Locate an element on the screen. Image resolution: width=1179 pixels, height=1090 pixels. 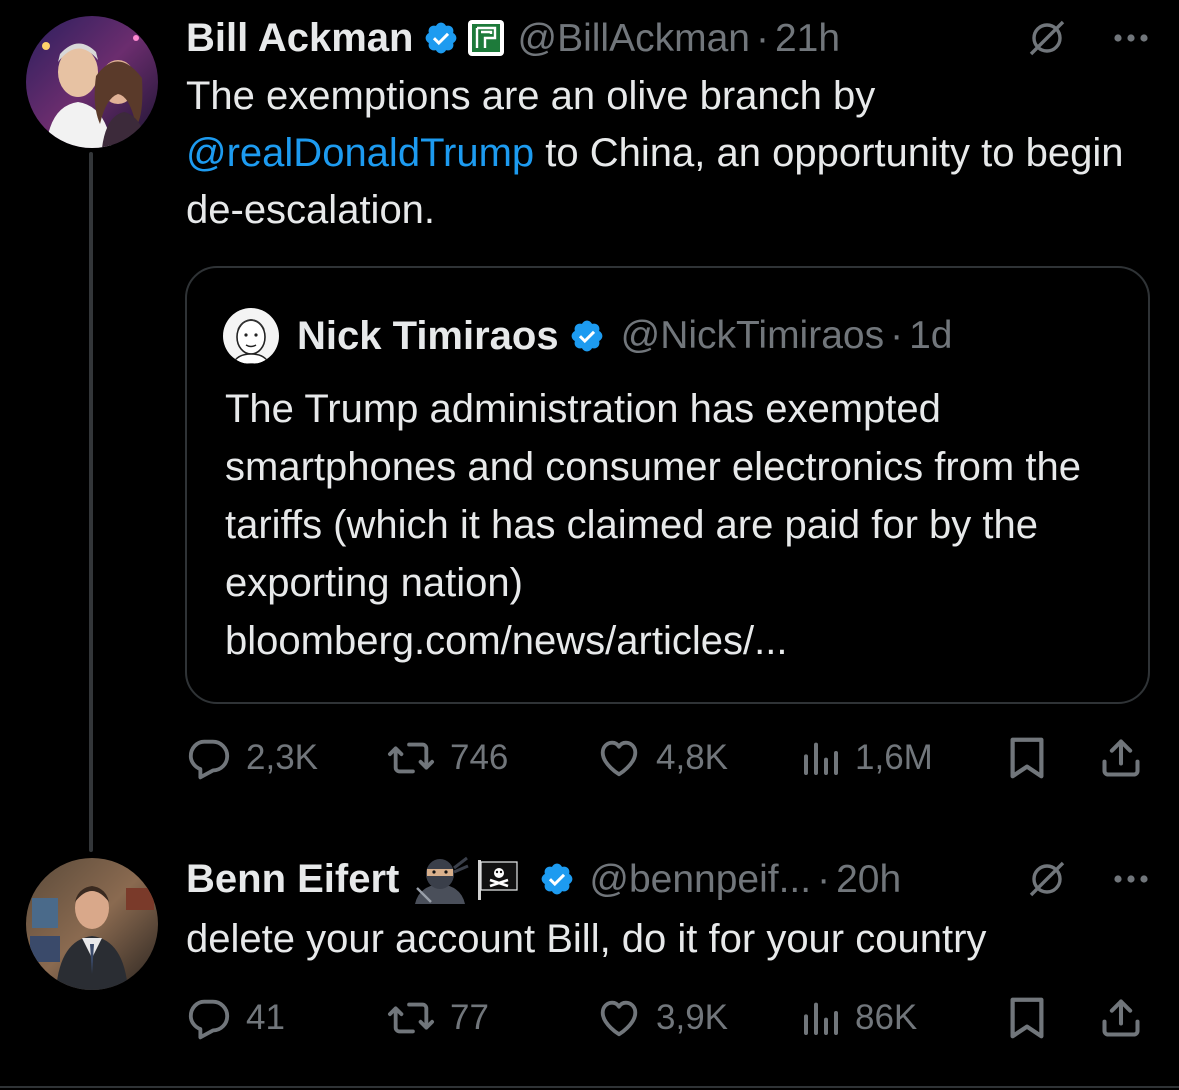
like-button: 3,9K is located at coordinates (662, 1018).